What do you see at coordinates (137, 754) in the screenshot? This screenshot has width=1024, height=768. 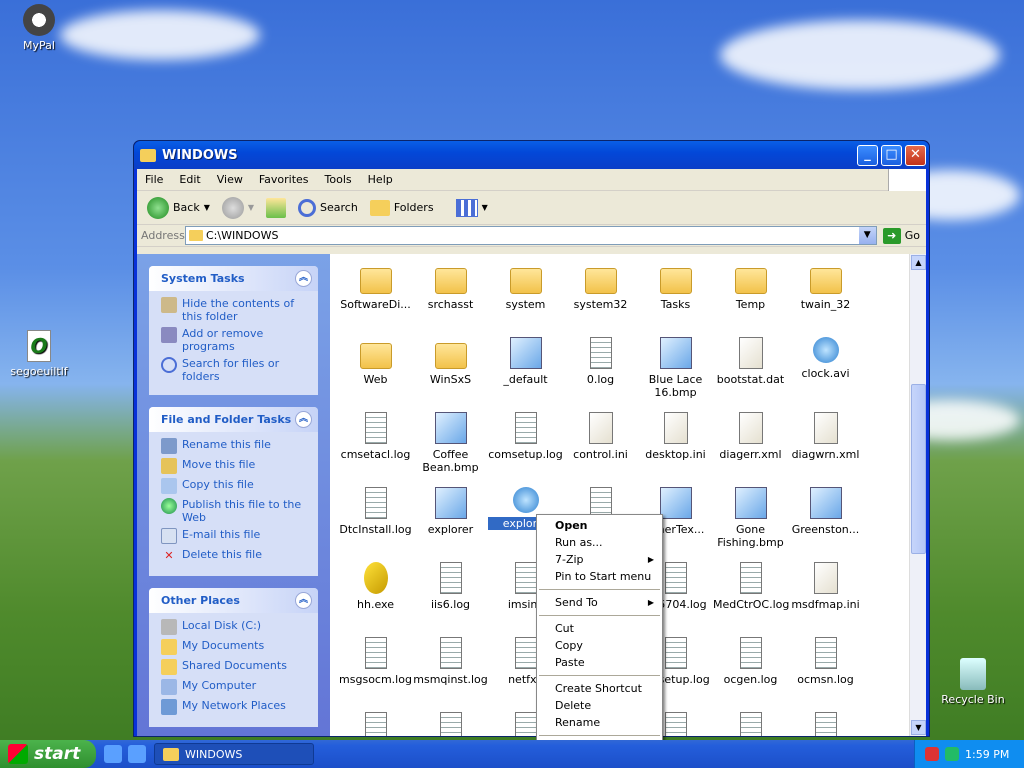 I see `show-desktop-icon` at bounding box center [137, 754].